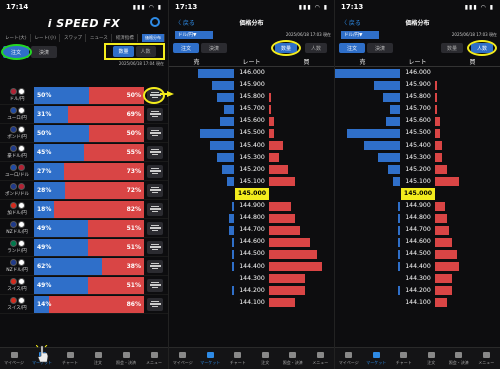  I want to click on tab-rate-large: レート(大), so click(16, 37).